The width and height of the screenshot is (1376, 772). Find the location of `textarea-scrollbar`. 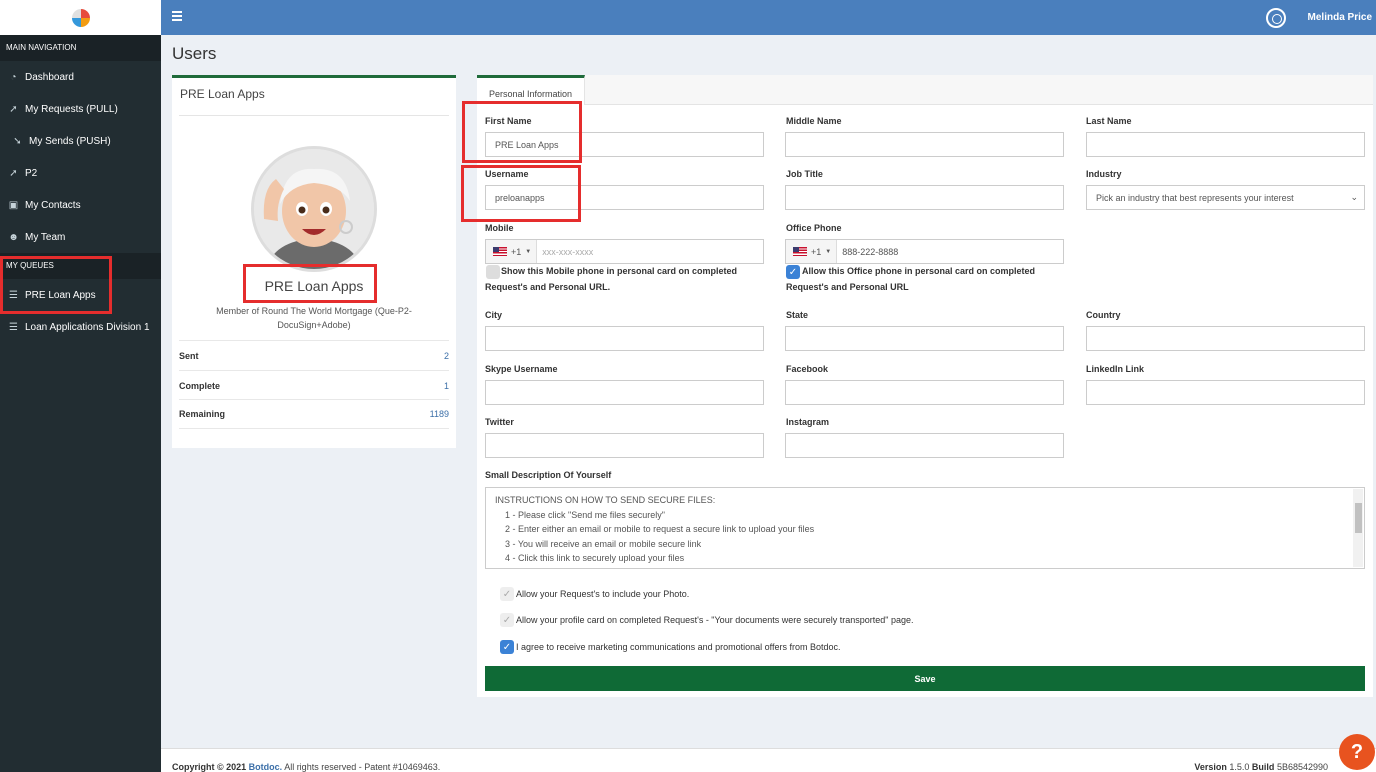

textarea-scrollbar is located at coordinates (1358, 528).